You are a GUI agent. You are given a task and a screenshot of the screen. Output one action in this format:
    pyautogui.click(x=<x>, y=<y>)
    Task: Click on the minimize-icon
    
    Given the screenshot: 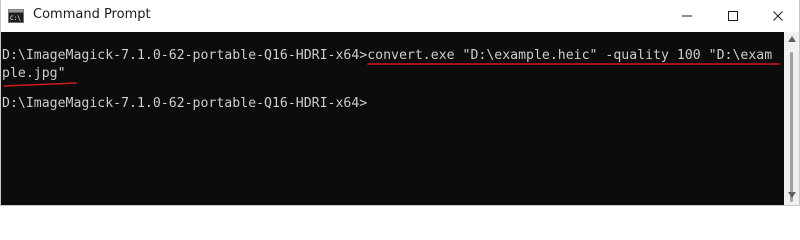 What is the action you would take?
    pyautogui.click(x=687, y=16)
    